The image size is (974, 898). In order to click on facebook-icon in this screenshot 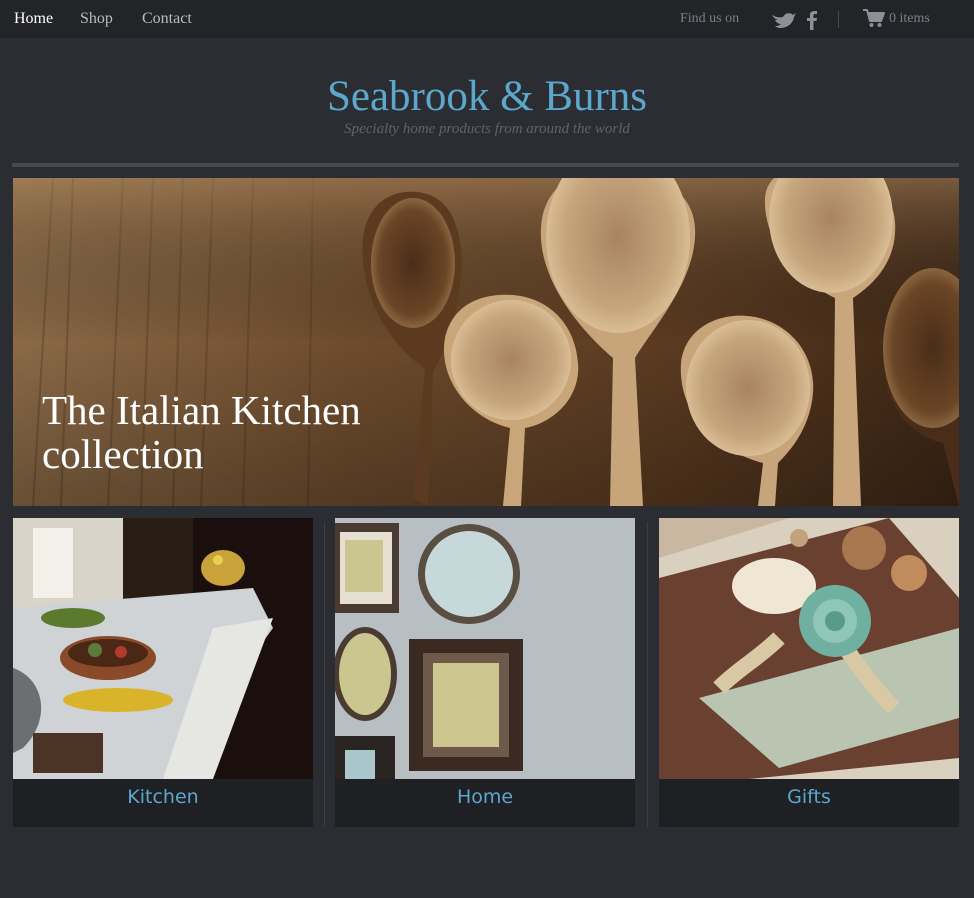, I will do `click(812, 22)`.